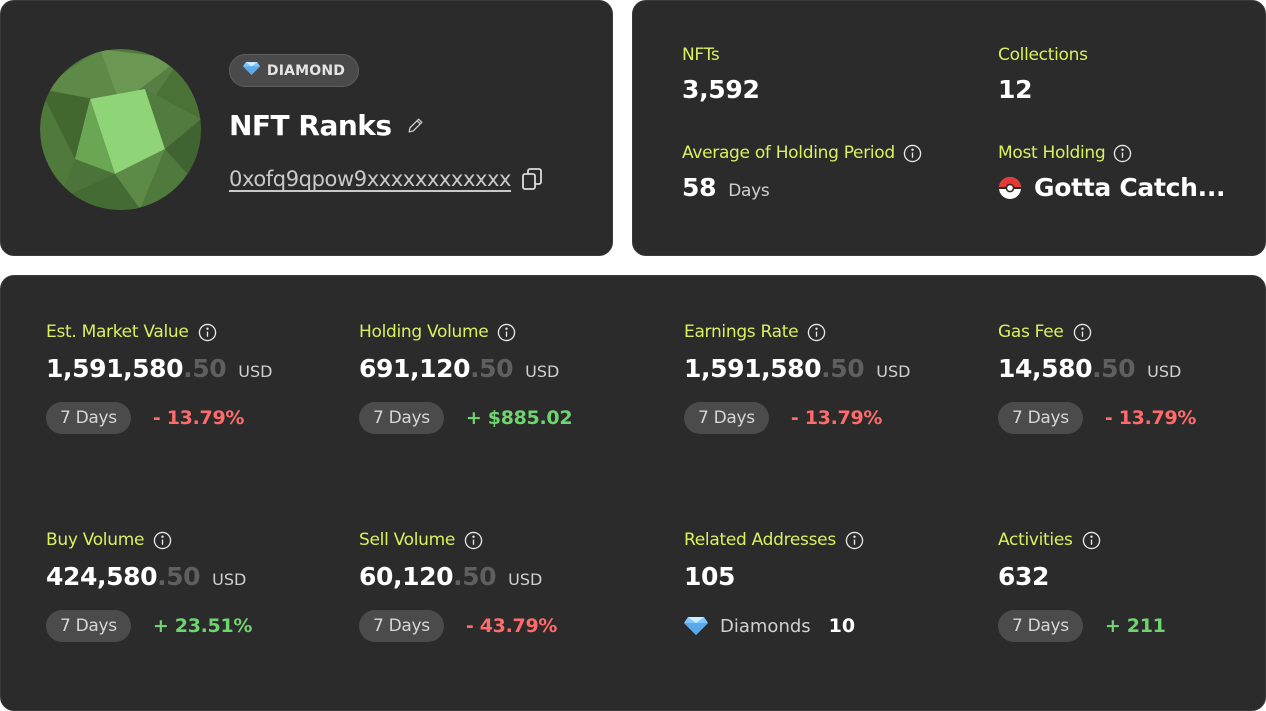  I want to click on stat-value-int: 691,120, so click(415, 368).